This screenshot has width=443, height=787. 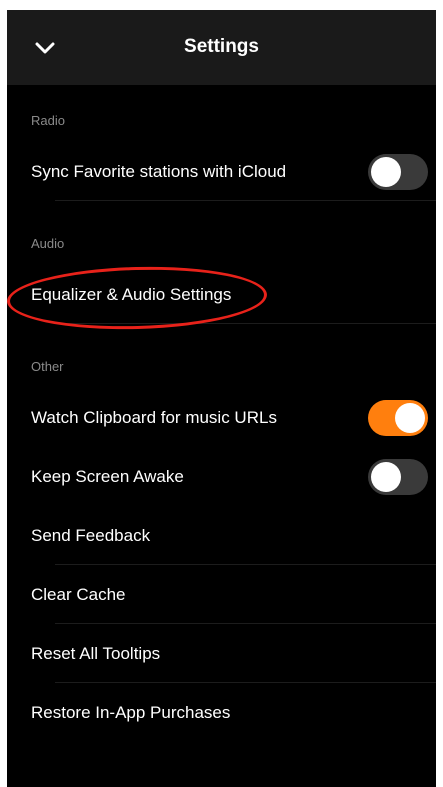 I want to click on clear-cache-row: Clear Cache, so click(x=233, y=595).